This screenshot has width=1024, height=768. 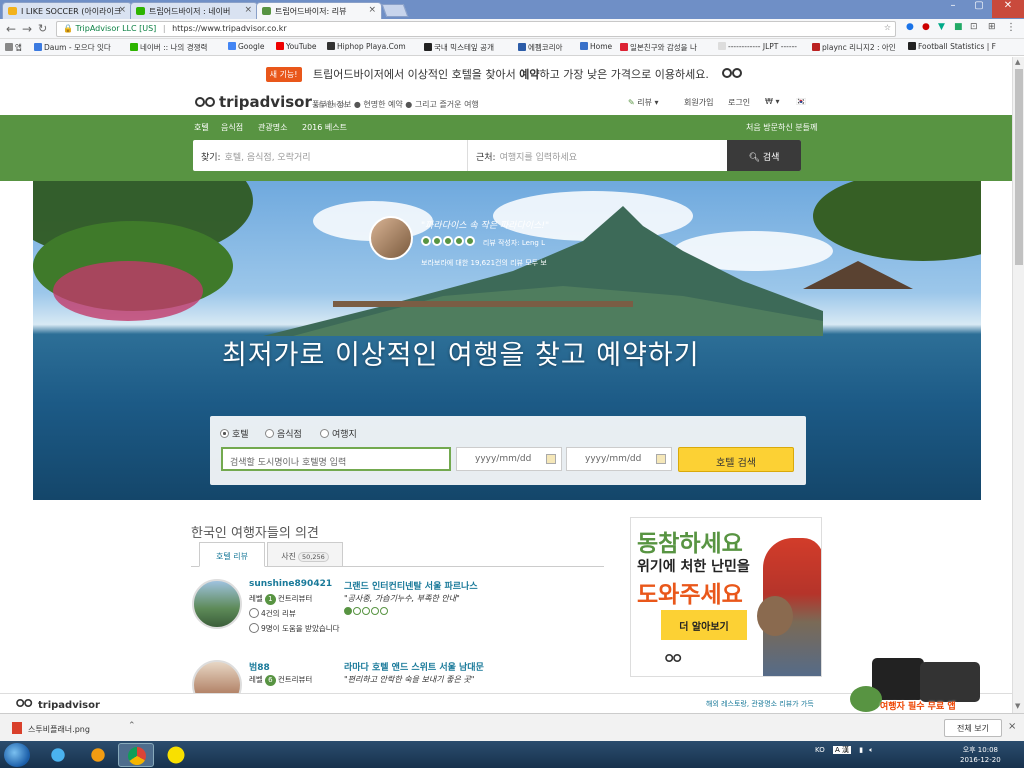 What do you see at coordinates (132, 726) in the screenshot?
I see `chevron-up-icon: ⌃` at bounding box center [132, 726].